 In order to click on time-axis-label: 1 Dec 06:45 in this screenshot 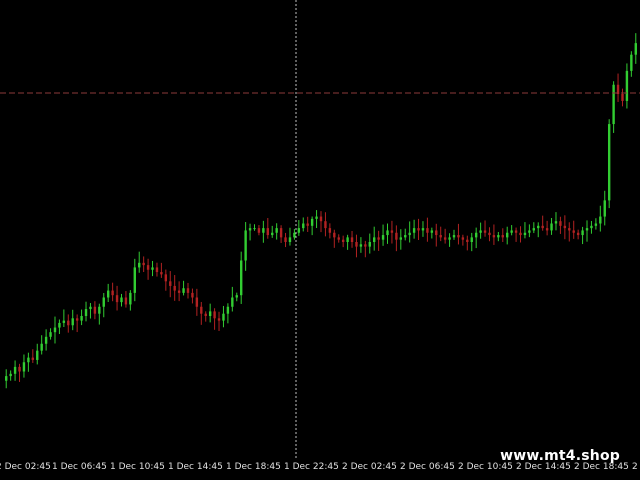, I will do `click(79, 467)`.